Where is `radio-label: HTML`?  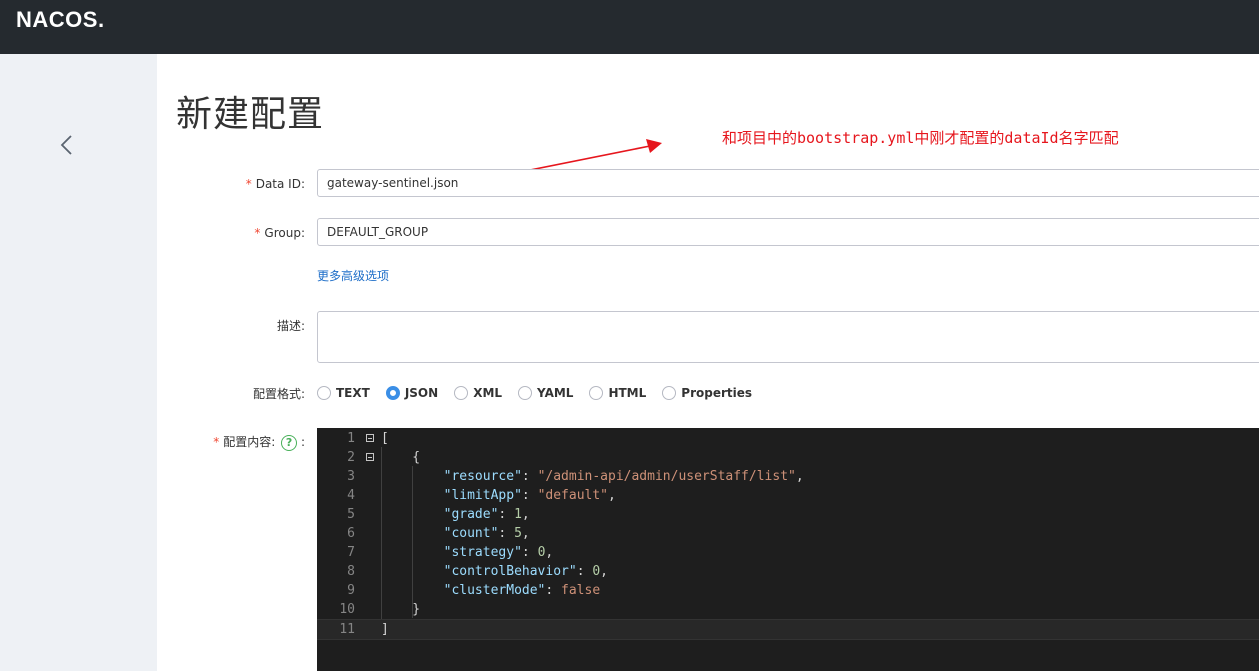 radio-label: HTML is located at coordinates (627, 393).